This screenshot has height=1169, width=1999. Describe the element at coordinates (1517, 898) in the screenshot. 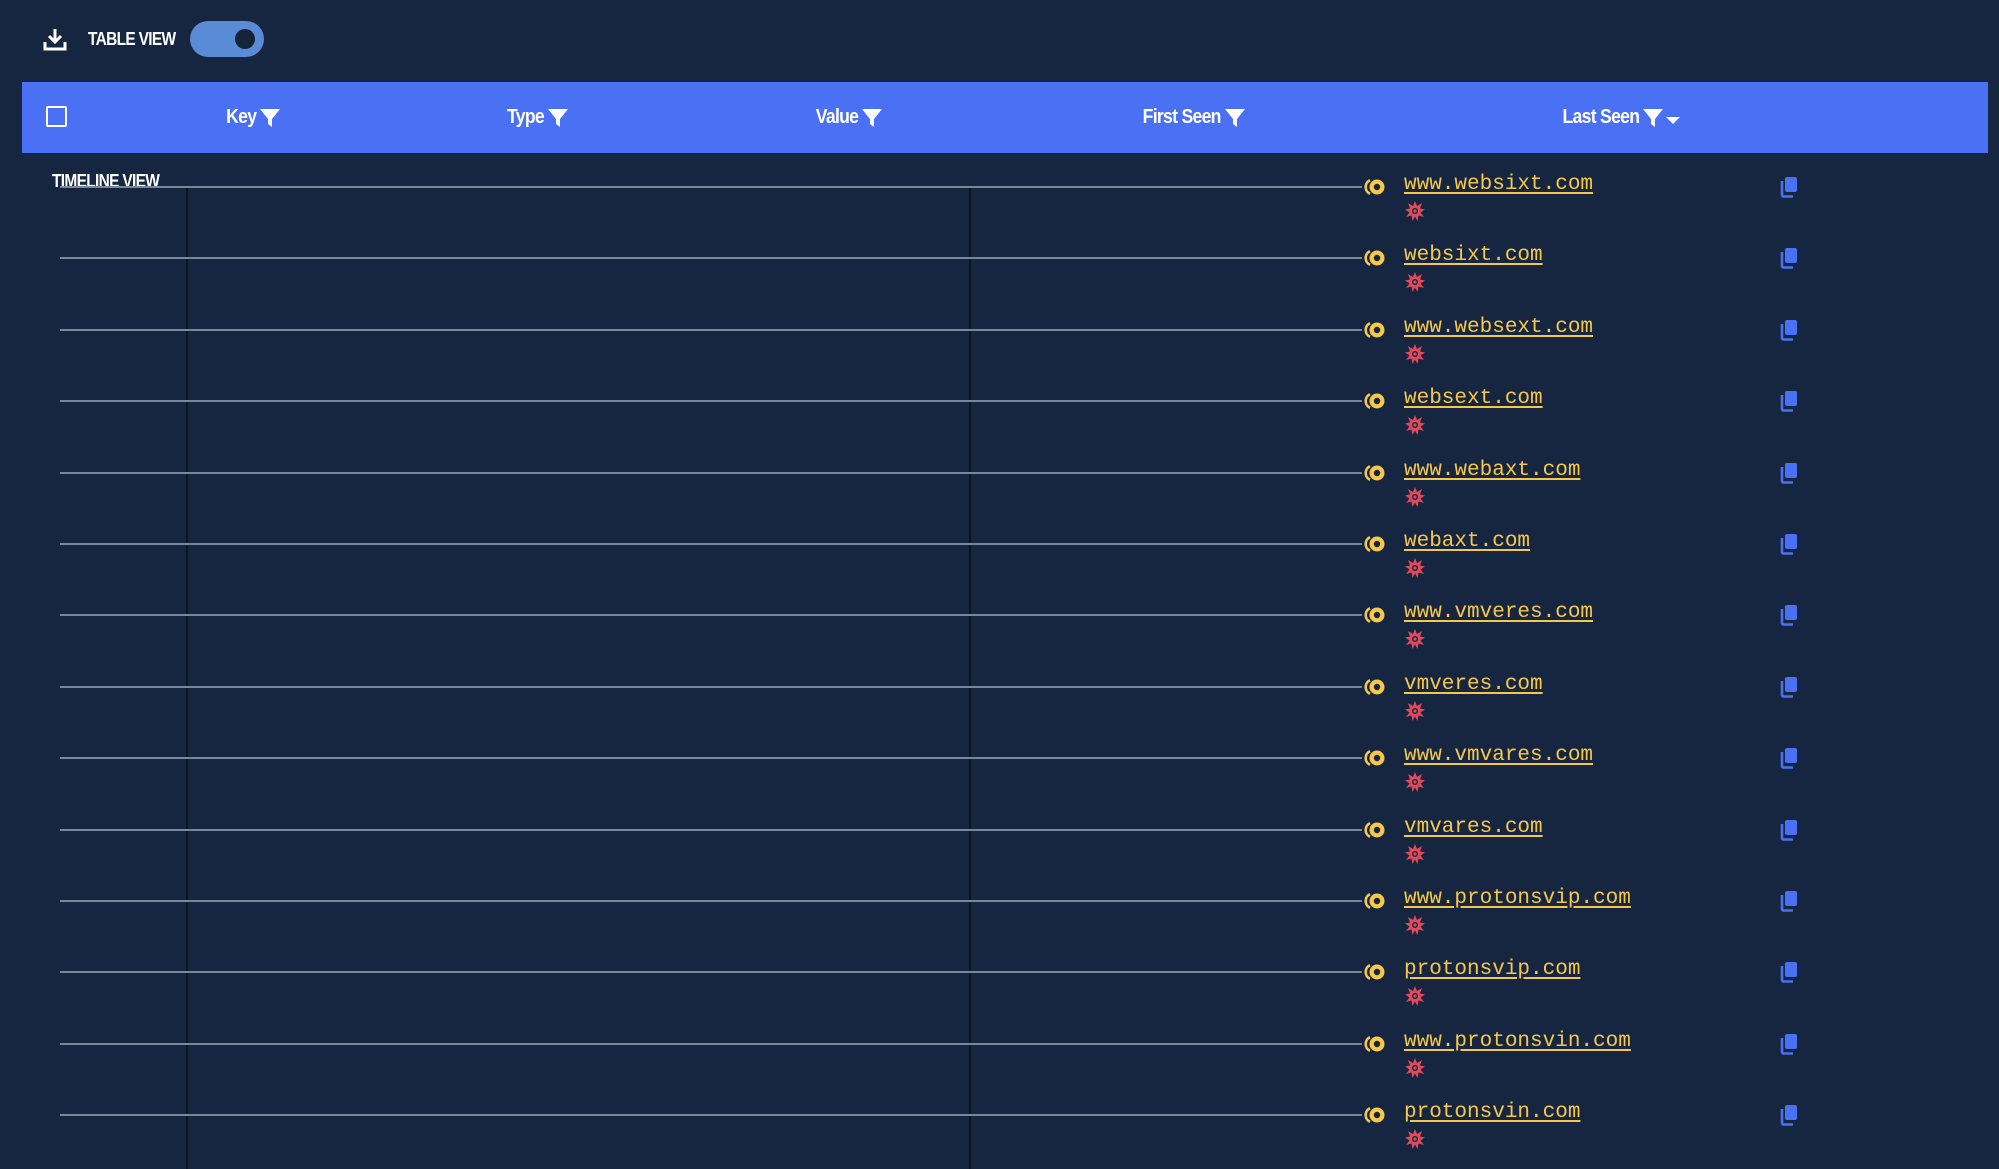

I see `domain-link: www.protonsvip.com` at that location.